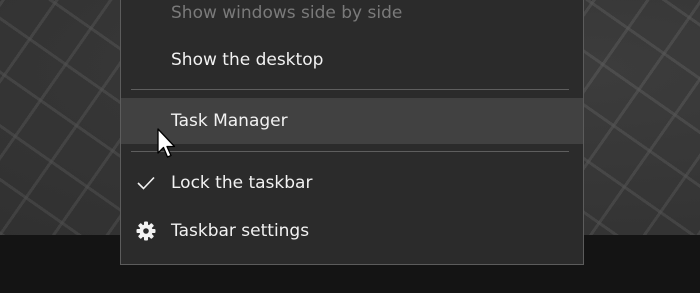  Describe the element at coordinates (352, 231) in the screenshot. I see `menu-item-taskbar-settings: Taskbar settings` at that location.